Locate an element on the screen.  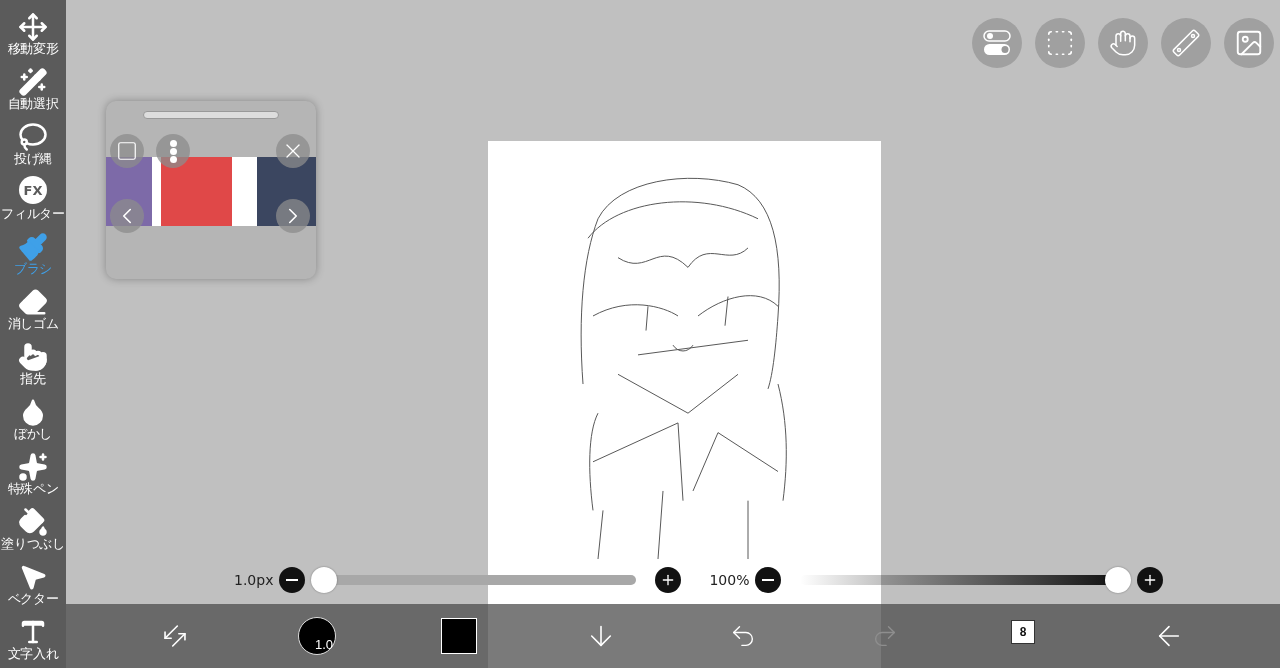
hand-icon is located at coordinates (1123, 43).